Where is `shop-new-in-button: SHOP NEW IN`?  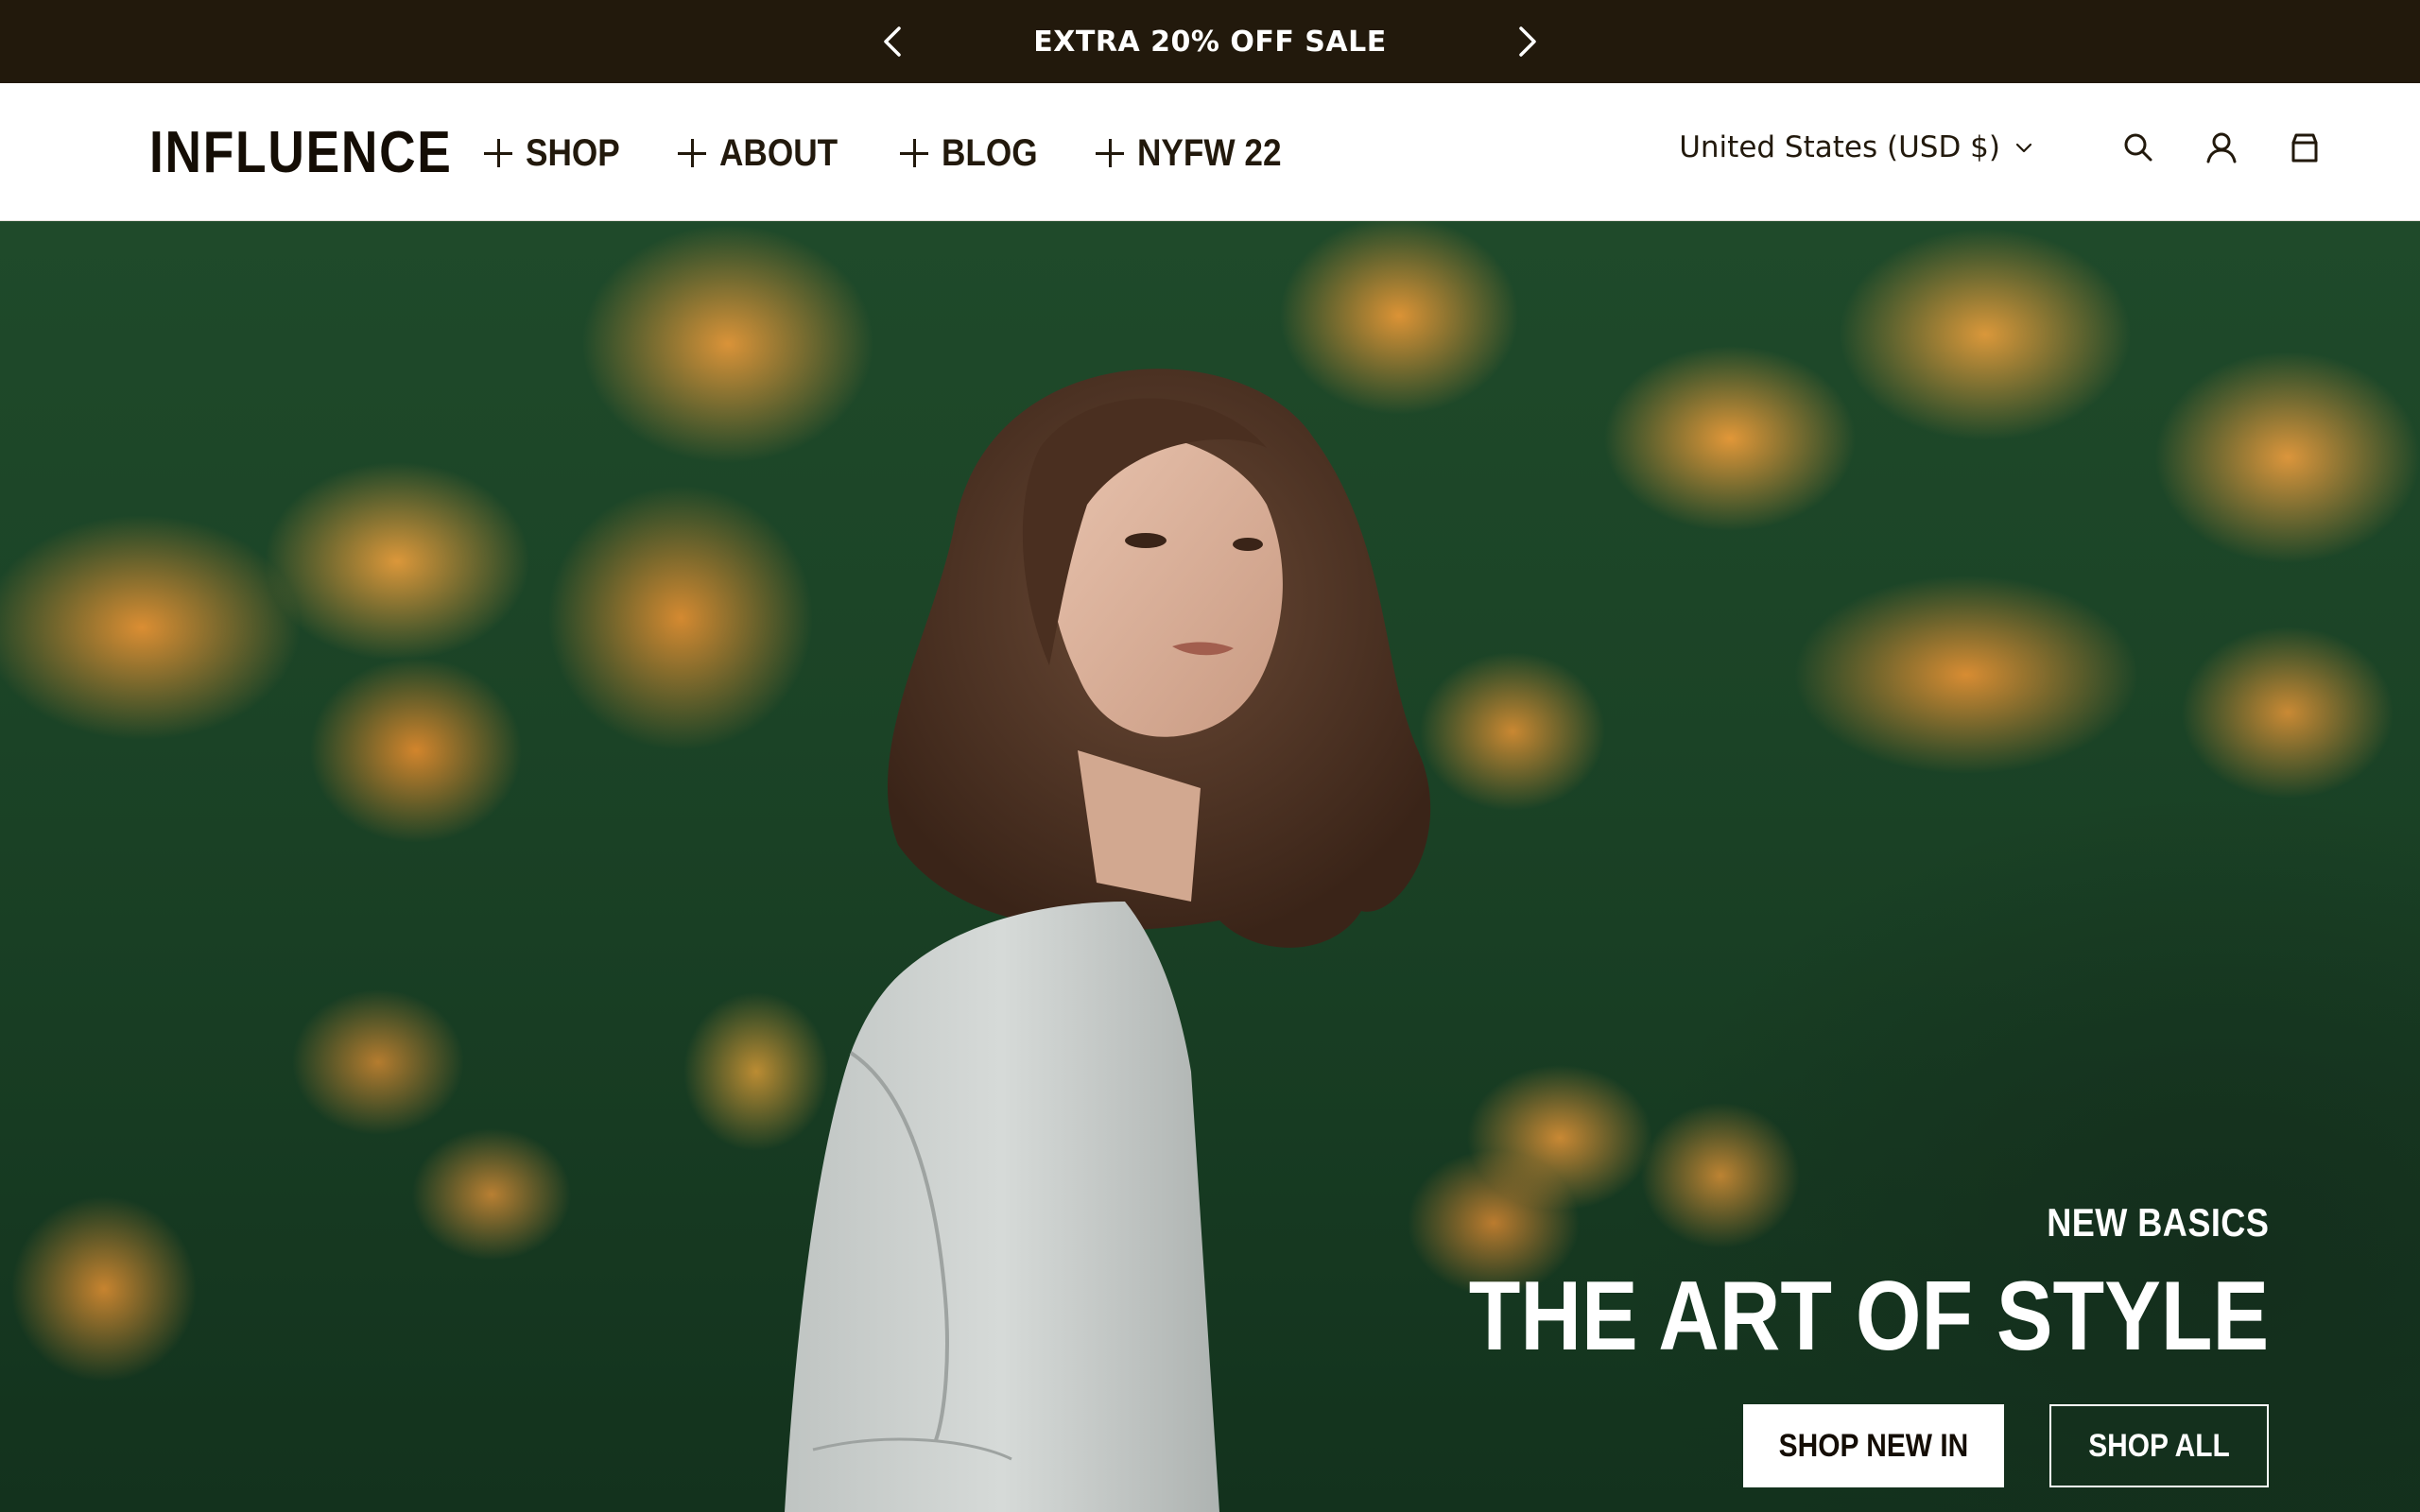
shop-new-in-button: SHOP NEW IN is located at coordinates (1873, 1445).